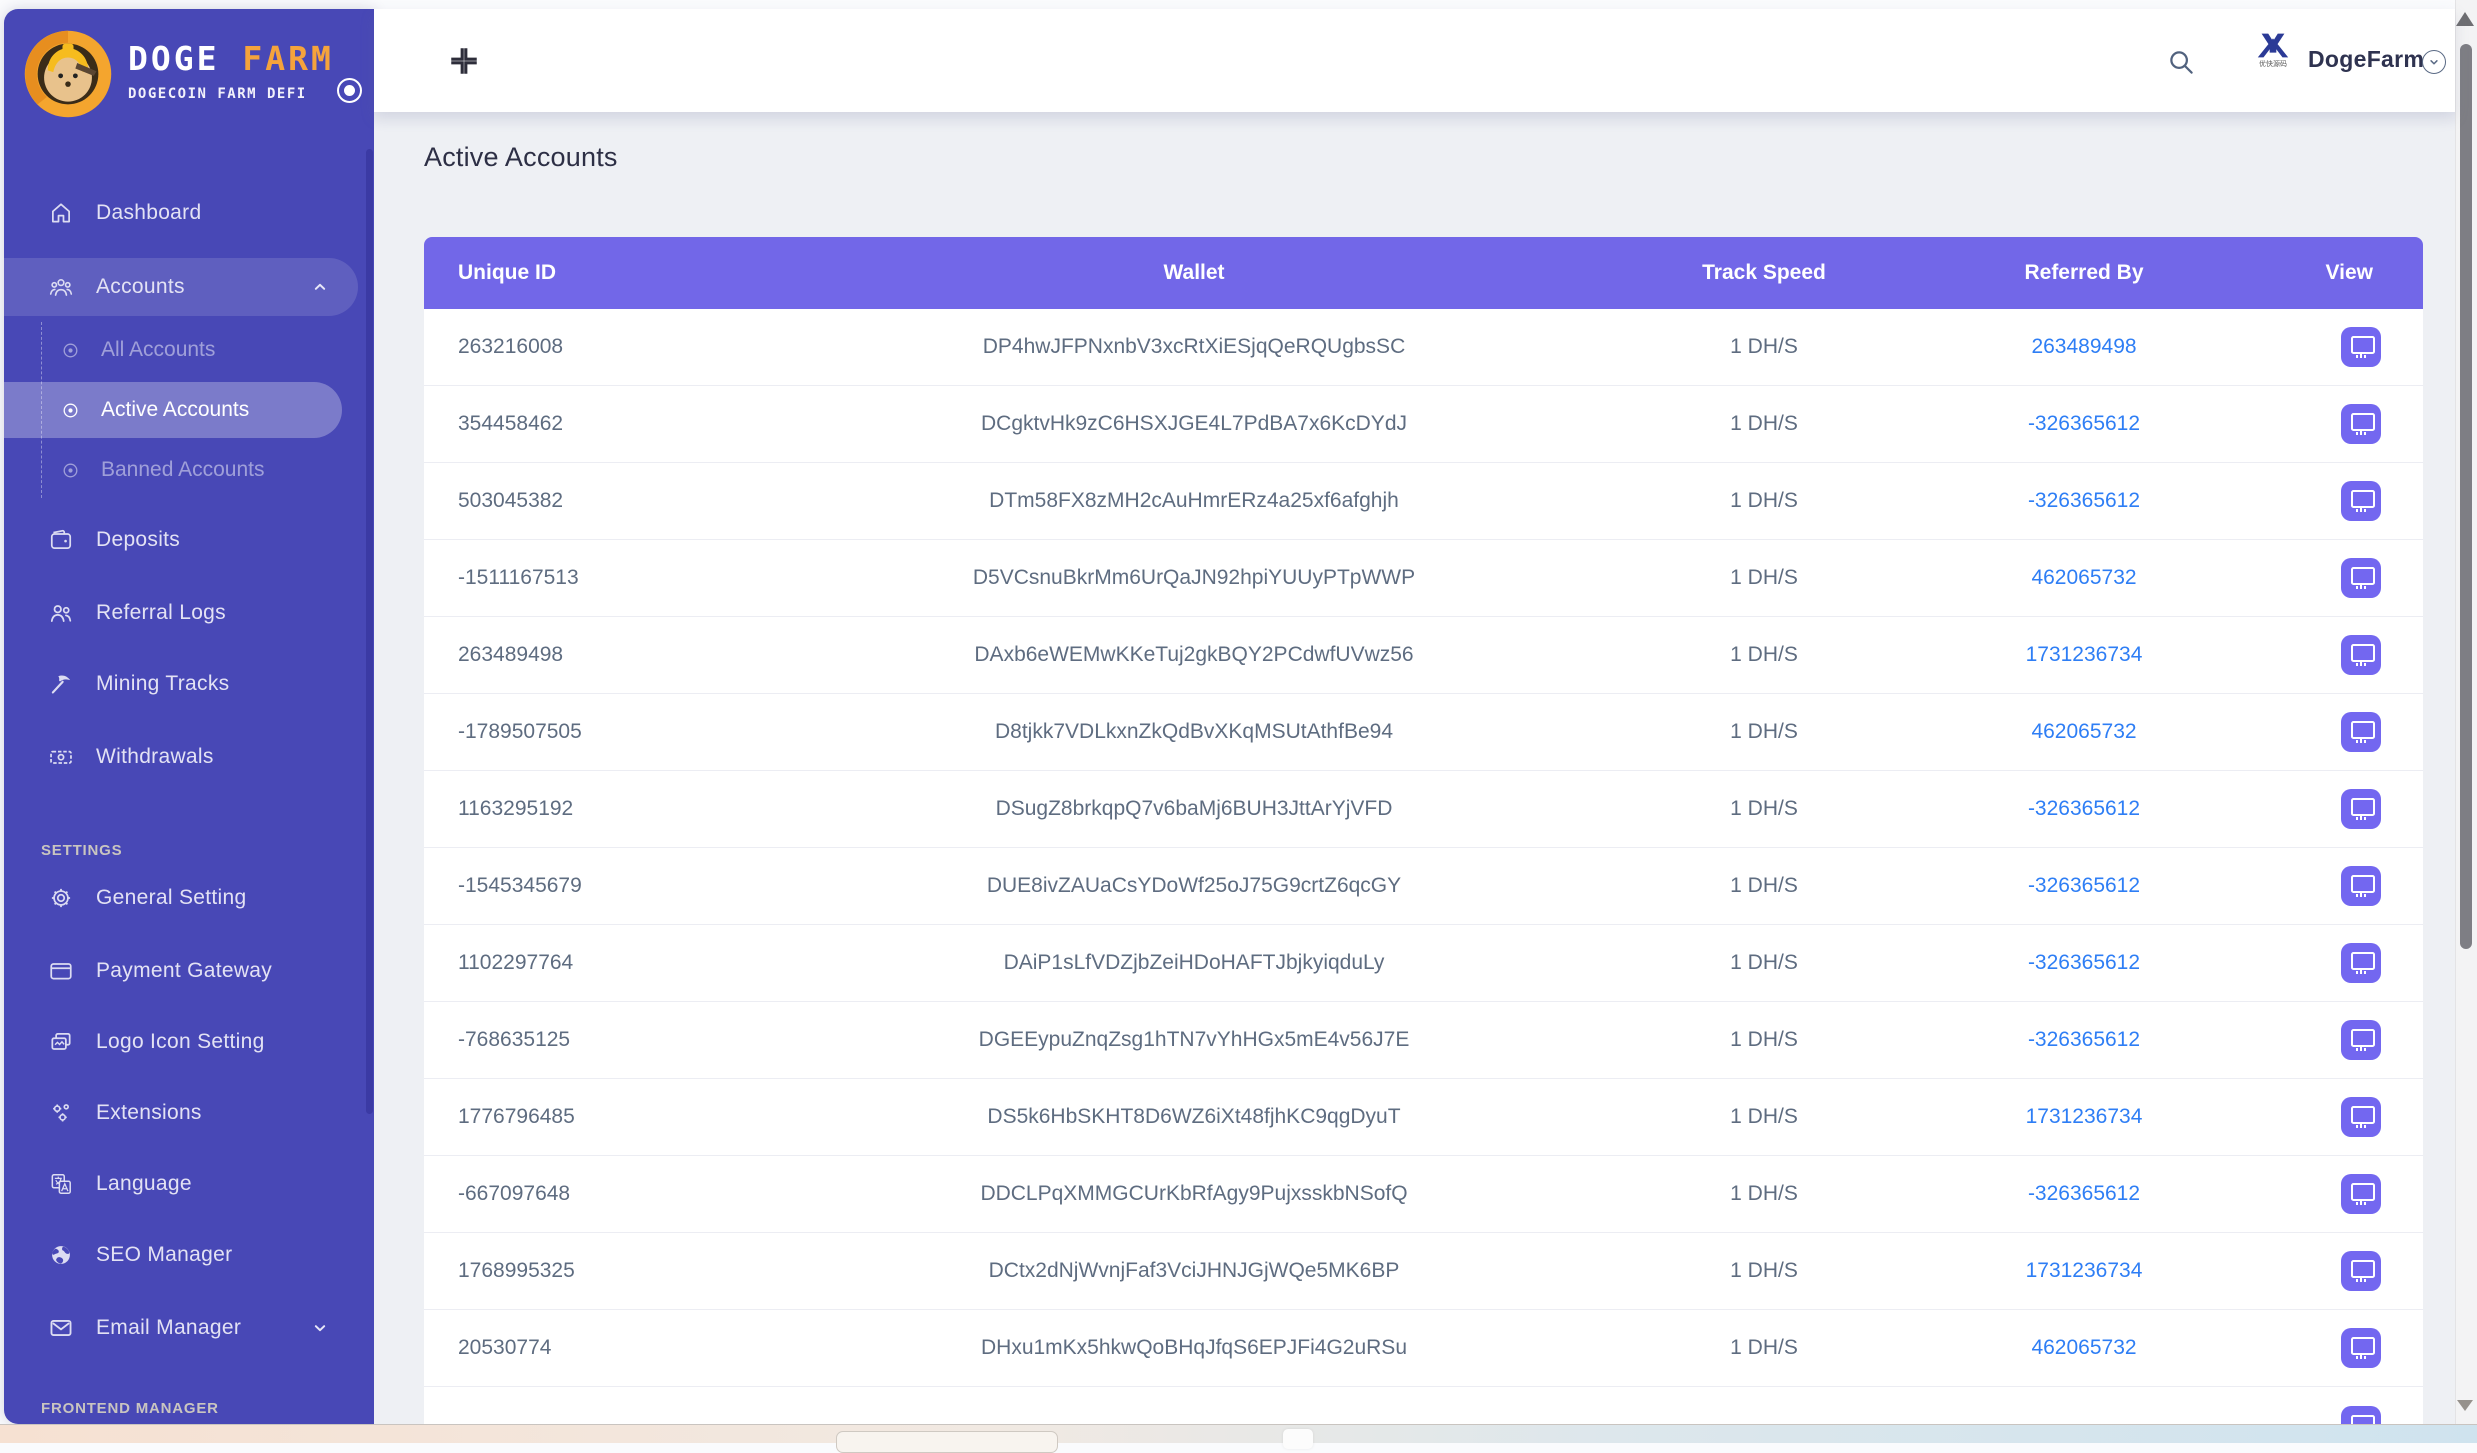 The height and width of the screenshot is (1453, 2477). What do you see at coordinates (1423, 1405) in the screenshot?
I see `table-row-partial` at bounding box center [1423, 1405].